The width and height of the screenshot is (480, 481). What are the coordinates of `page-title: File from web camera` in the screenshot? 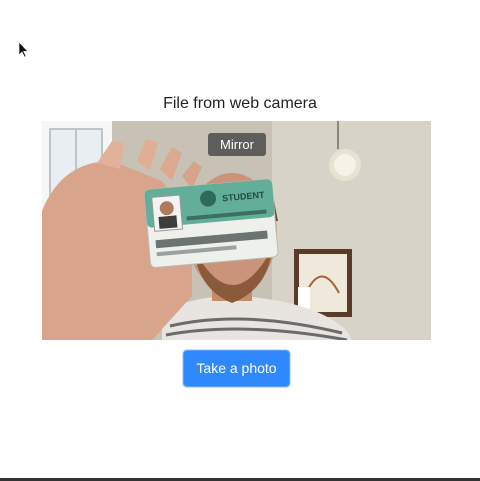 It's located at (240, 103).